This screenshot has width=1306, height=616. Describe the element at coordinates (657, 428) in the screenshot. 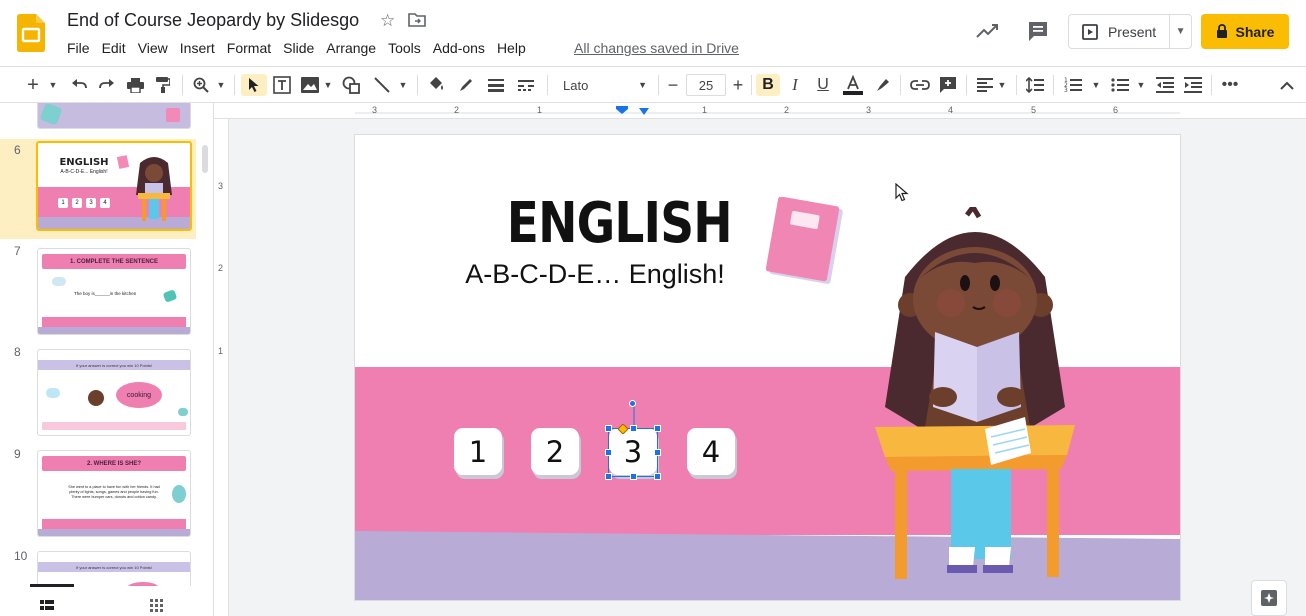

I see `resize-handle-top-right` at that location.